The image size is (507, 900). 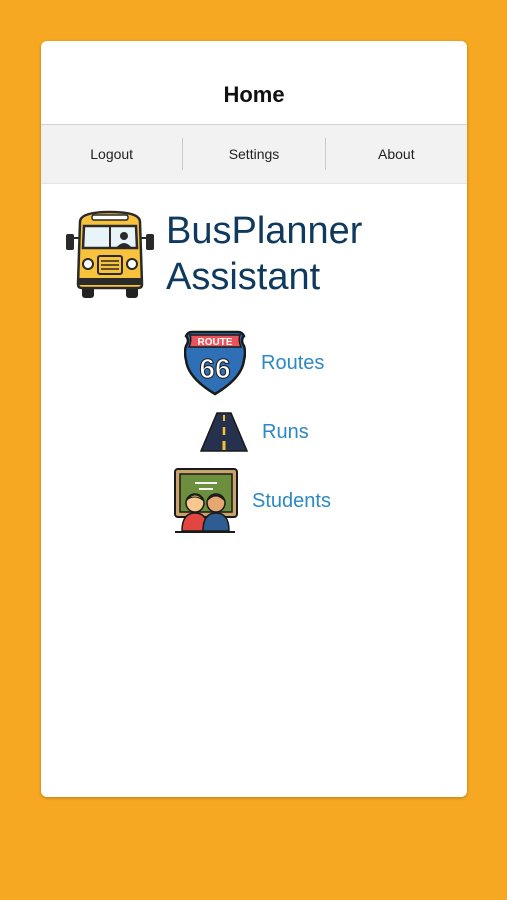 I want to click on app-title-line1: BusPlanner, so click(x=264, y=231).